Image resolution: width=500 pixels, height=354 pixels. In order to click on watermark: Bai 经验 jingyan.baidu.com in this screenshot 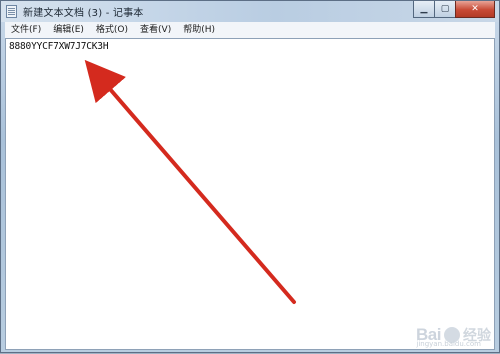, I will do `click(453, 336)`.